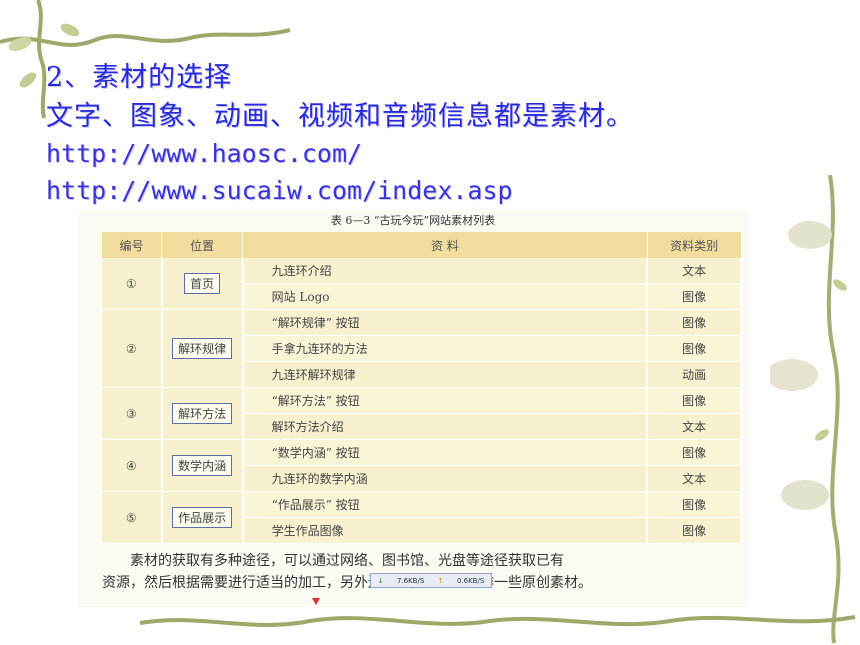 This screenshot has height=645, width=860. What do you see at coordinates (445, 530) in the screenshot?
I see `row-resource: 学生作品图像` at bounding box center [445, 530].